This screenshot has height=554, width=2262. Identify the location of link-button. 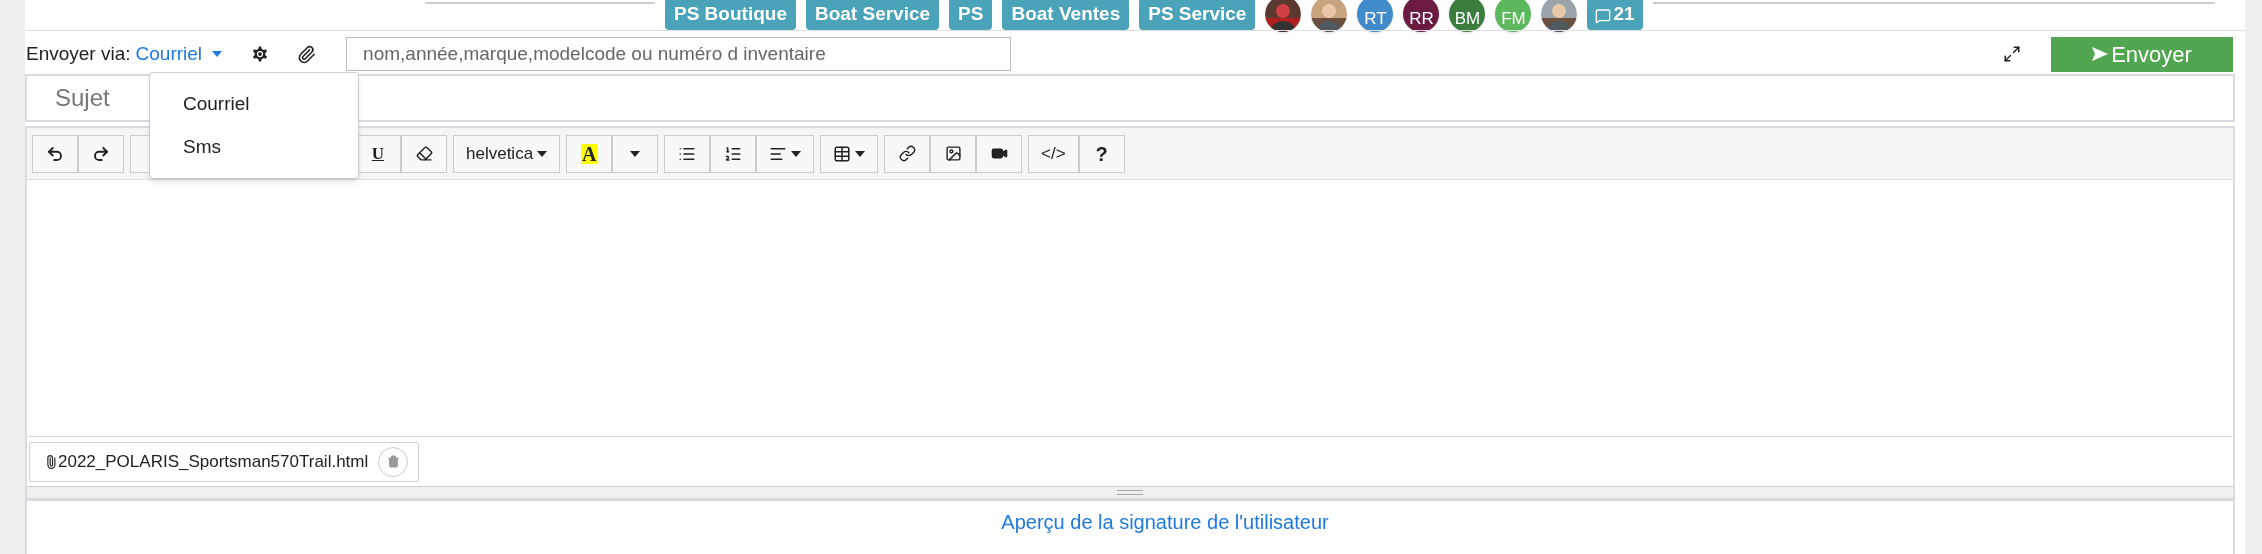
(907, 153).